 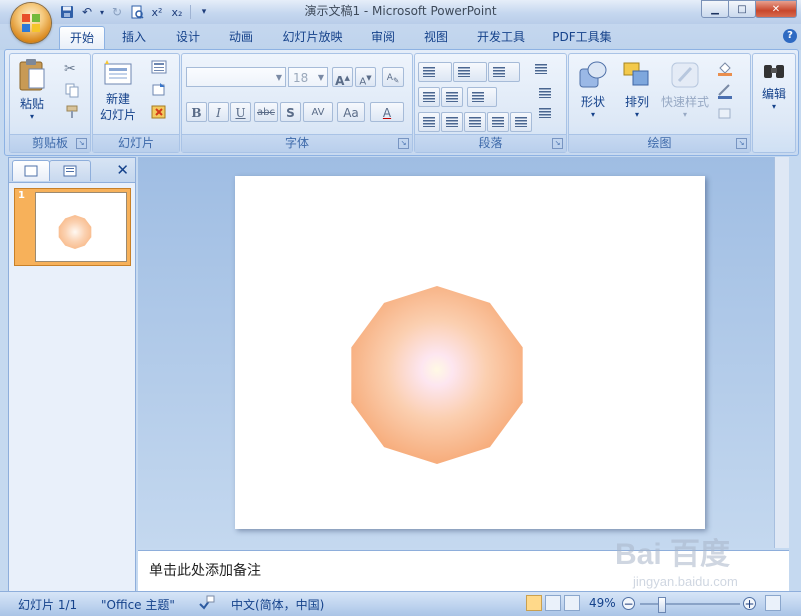 I want to click on theme-status: "Office 主题", so click(x=138, y=605).